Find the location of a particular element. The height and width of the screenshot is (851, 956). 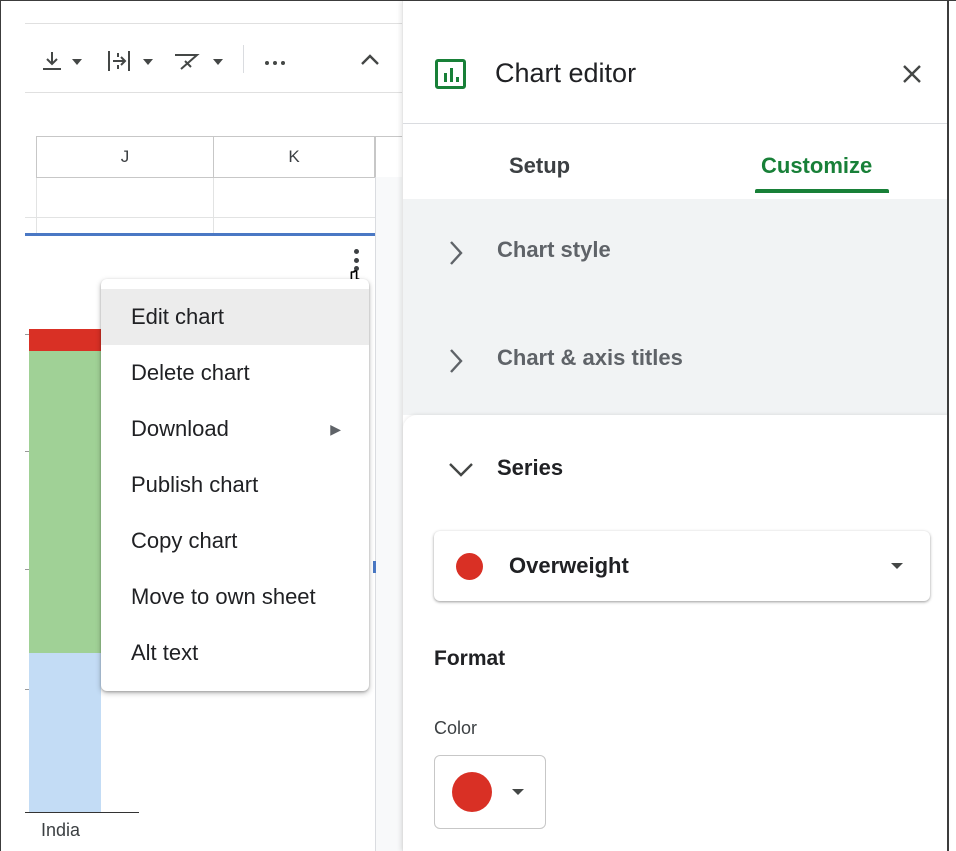

menu-item-label: Delete chart is located at coordinates (190, 372).